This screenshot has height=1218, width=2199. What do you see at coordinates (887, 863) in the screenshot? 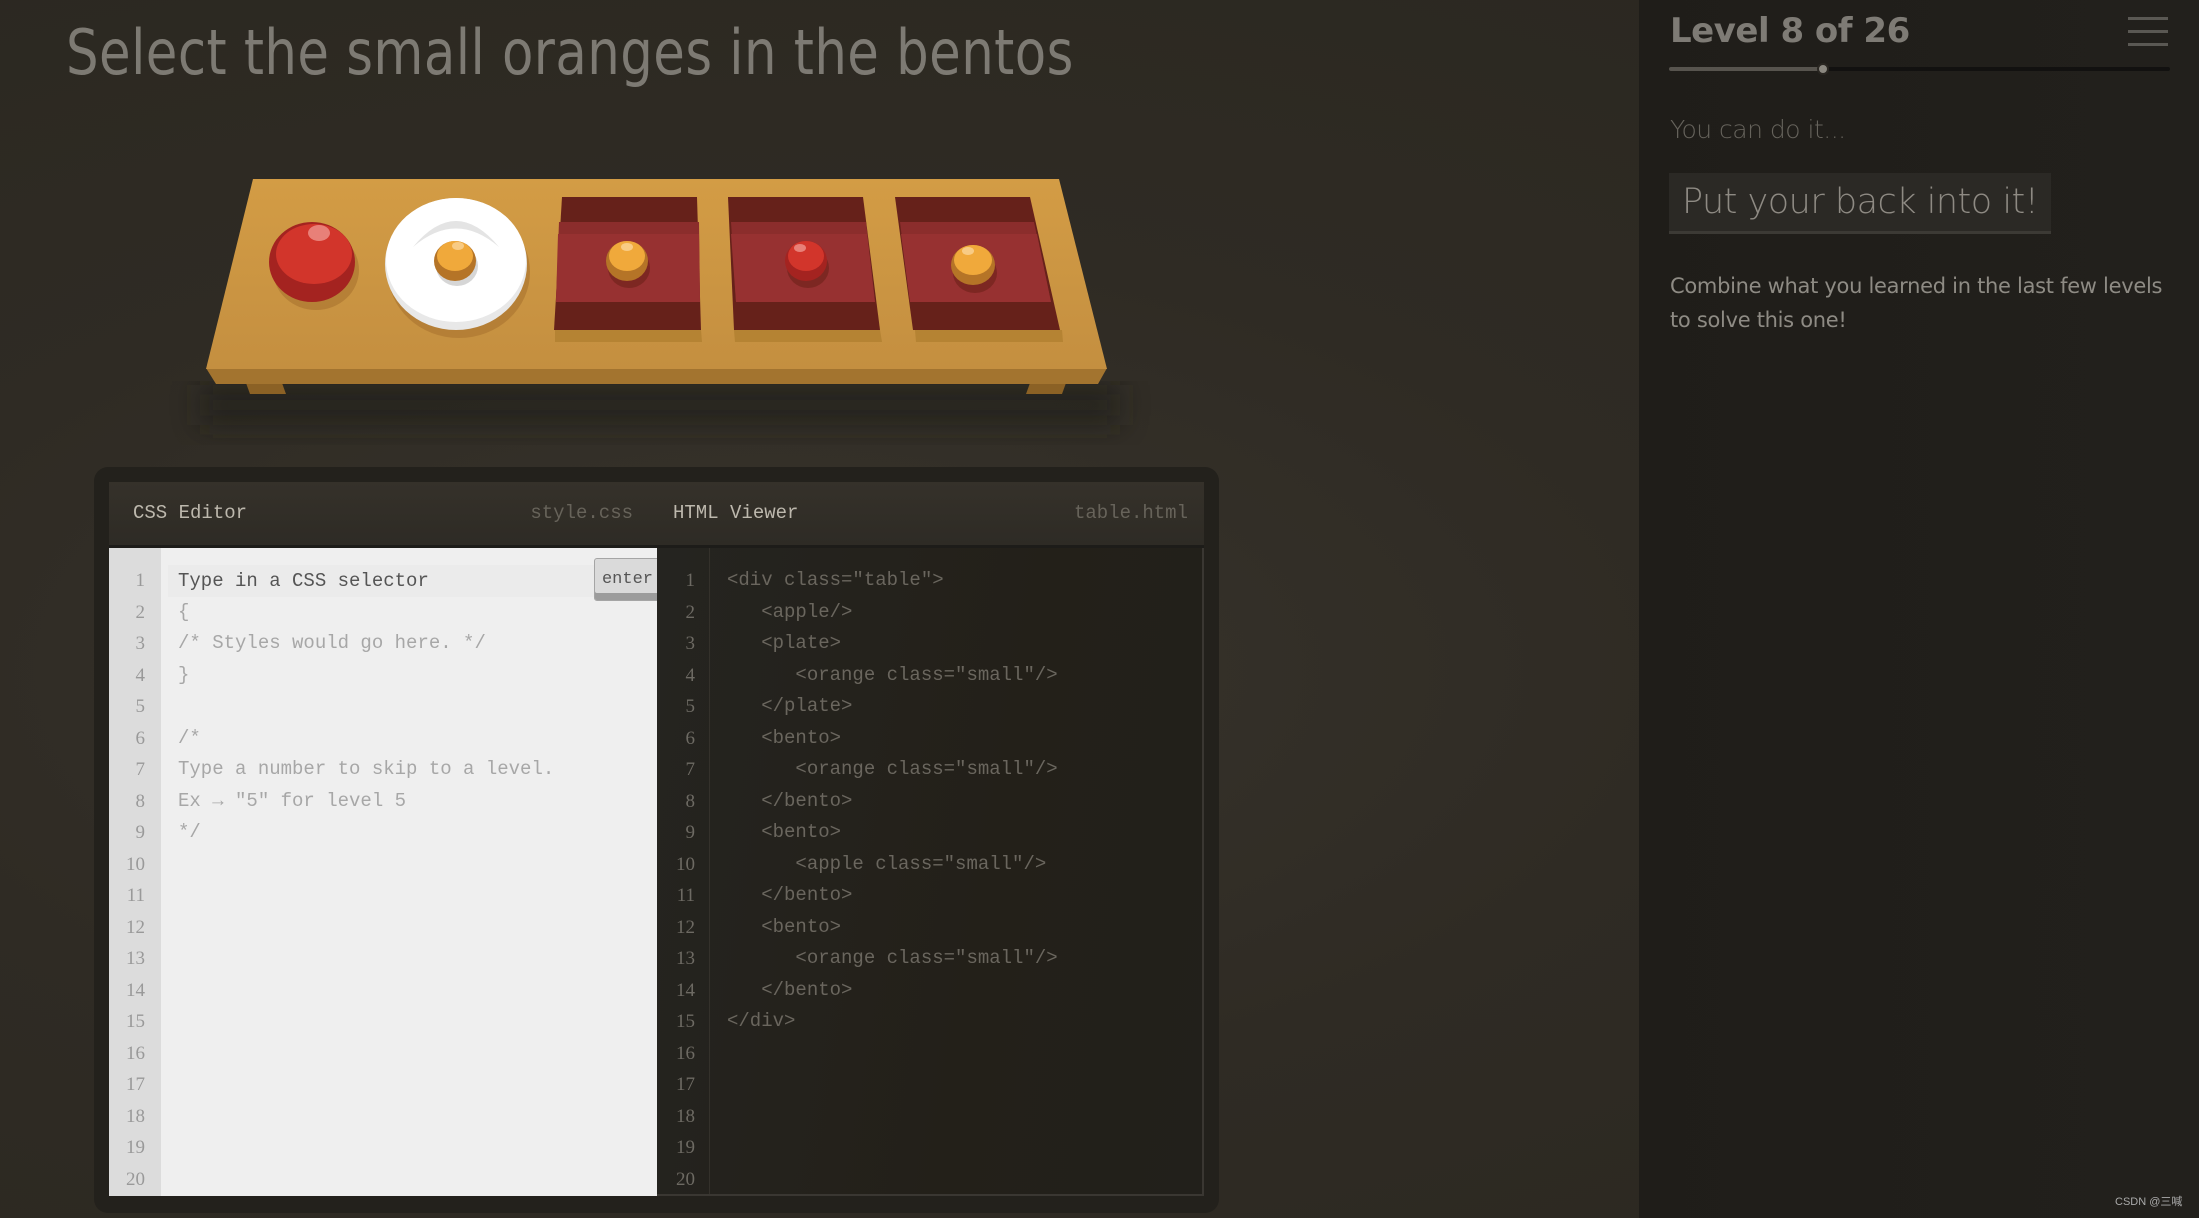
I see `code-line: <apple class="small"/>` at bounding box center [887, 863].